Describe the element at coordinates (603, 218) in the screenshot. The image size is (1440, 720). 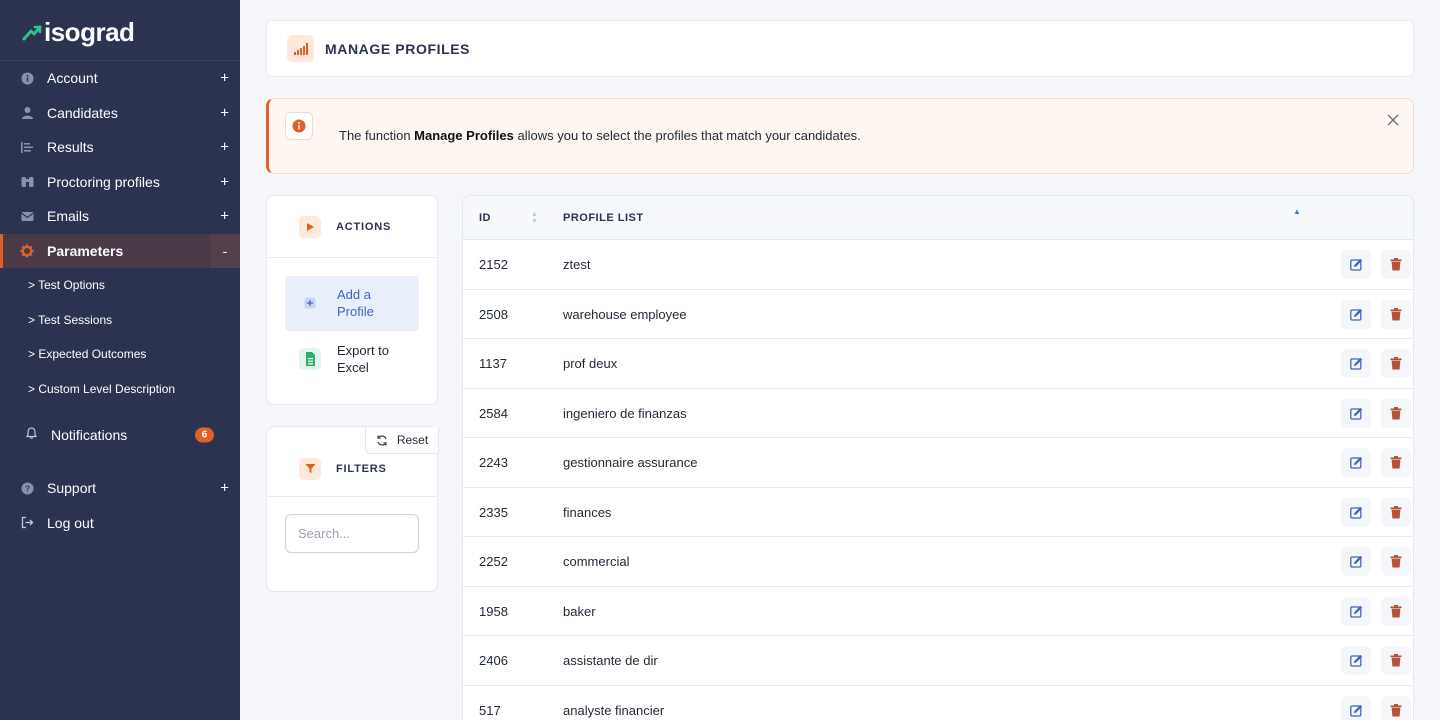
I see `column-header-profile-list-label: PROFILE LIST` at that location.